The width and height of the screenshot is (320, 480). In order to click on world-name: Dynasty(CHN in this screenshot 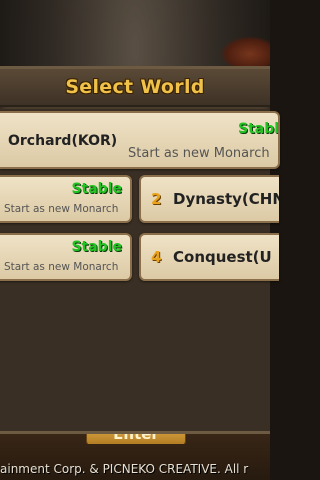, I will do `click(226, 199)`.